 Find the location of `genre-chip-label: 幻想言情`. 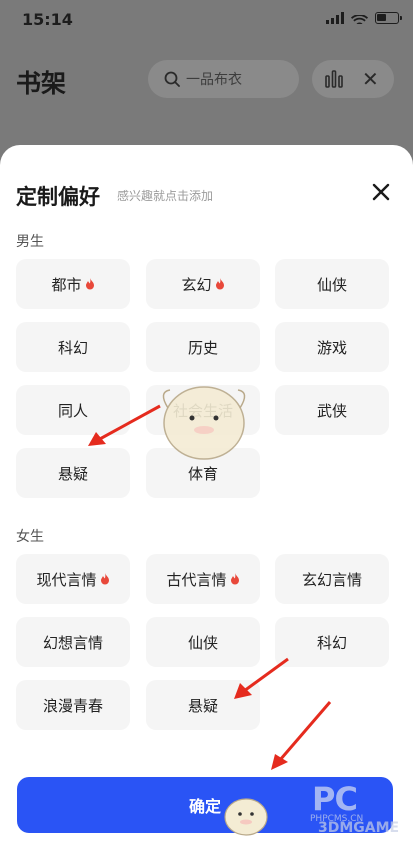

genre-chip-label: 幻想言情 is located at coordinates (72, 642).